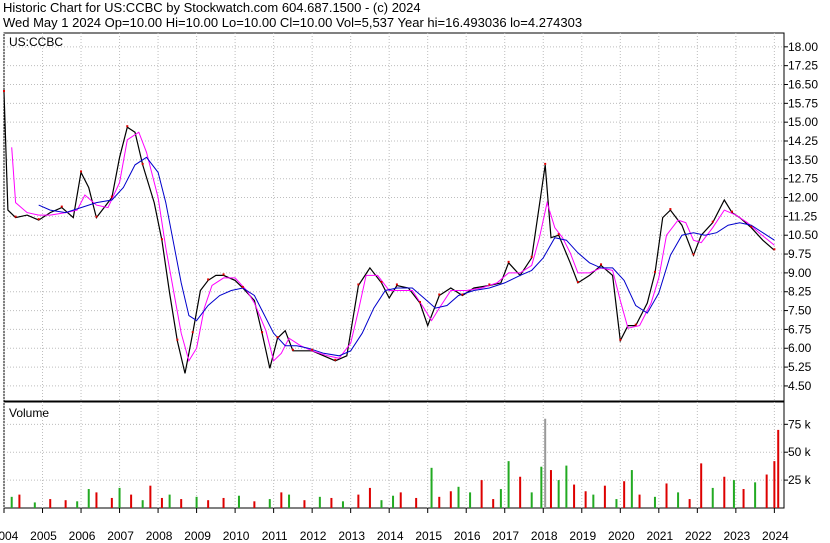 This screenshot has height=543, width=830. Describe the element at coordinates (467, 536) in the screenshot. I see `x-tick-label: 2016` at that location.